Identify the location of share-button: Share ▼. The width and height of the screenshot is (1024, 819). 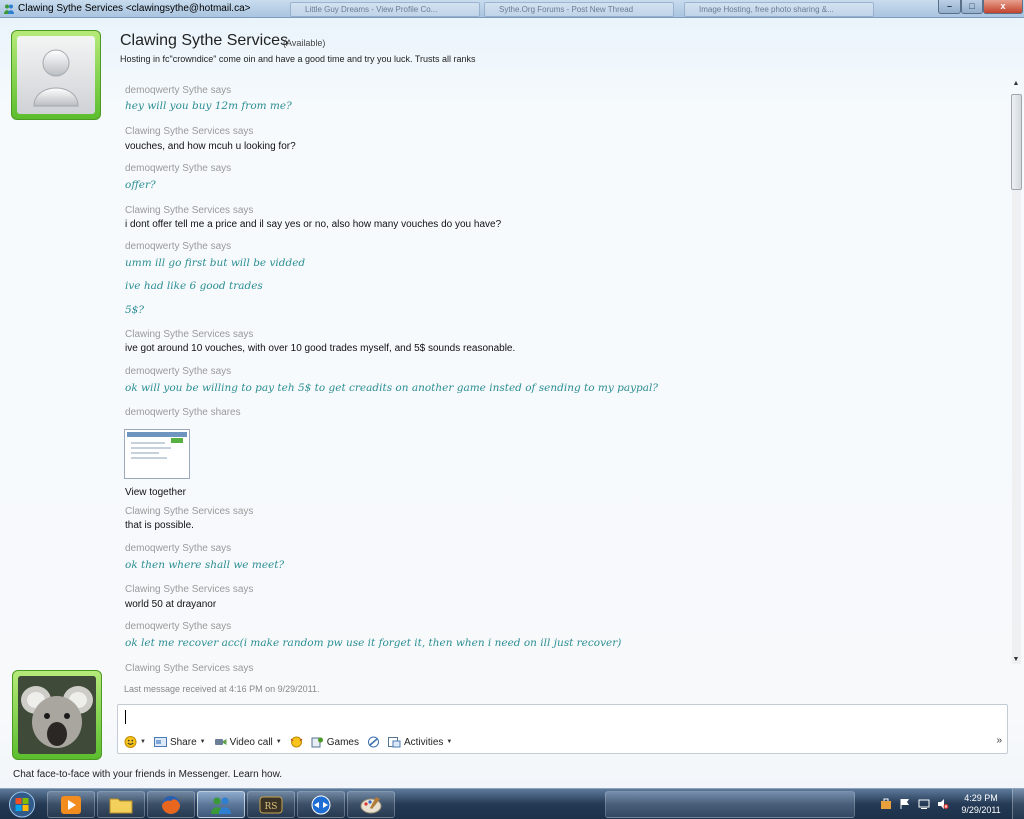
(179, 742).